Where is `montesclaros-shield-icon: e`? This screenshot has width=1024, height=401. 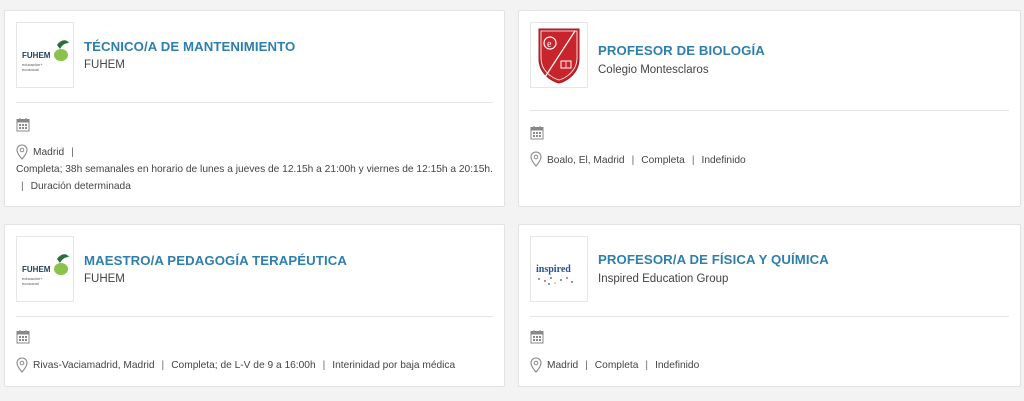 montesclaros-shield-icon: e is located at coordinates (559, 56).